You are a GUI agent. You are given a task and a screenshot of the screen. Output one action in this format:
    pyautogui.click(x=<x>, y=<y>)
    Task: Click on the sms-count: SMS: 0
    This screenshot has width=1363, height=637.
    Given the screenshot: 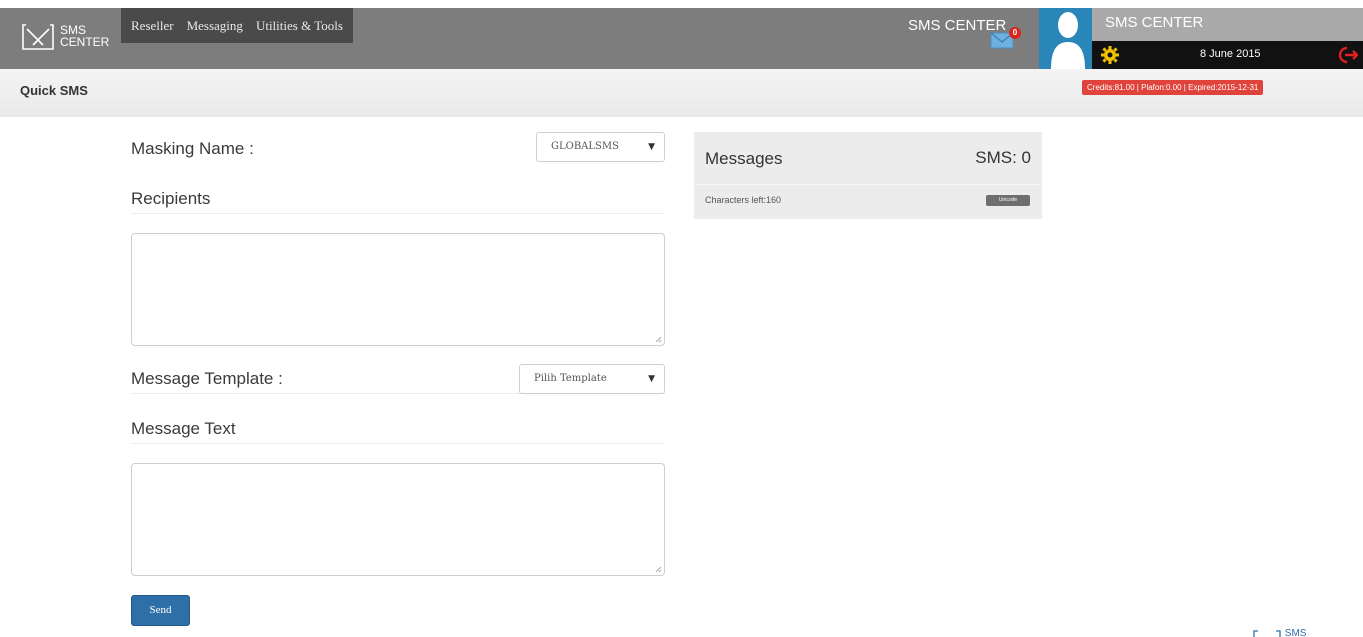 What is the action you would take?
    pyautogui.click(x=1003, y=157)
    